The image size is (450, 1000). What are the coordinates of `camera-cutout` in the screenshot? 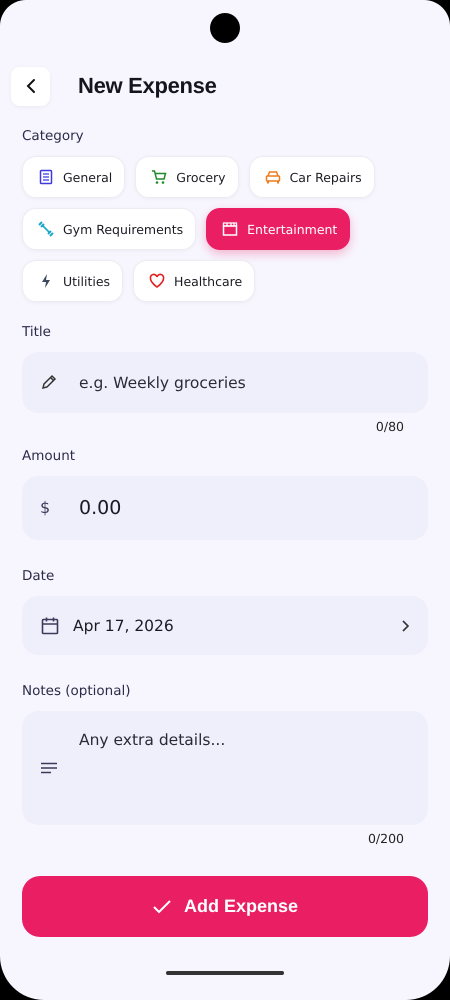 It's located at (225, 28).